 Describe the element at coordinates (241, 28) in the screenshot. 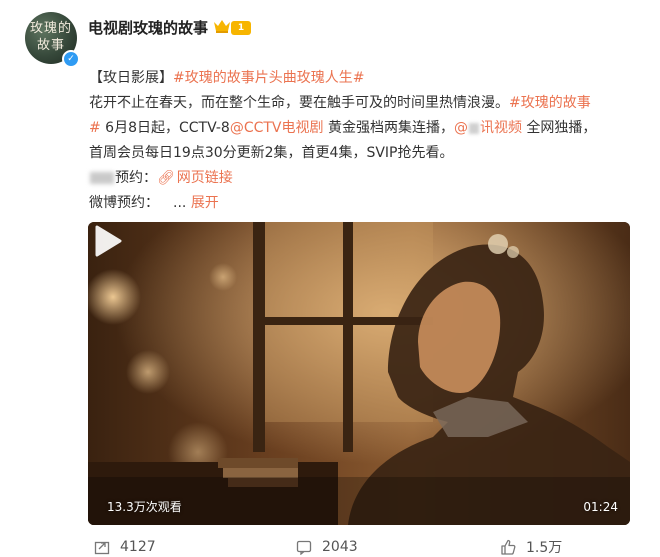

I see `vip-level-badge: 1` at that location.